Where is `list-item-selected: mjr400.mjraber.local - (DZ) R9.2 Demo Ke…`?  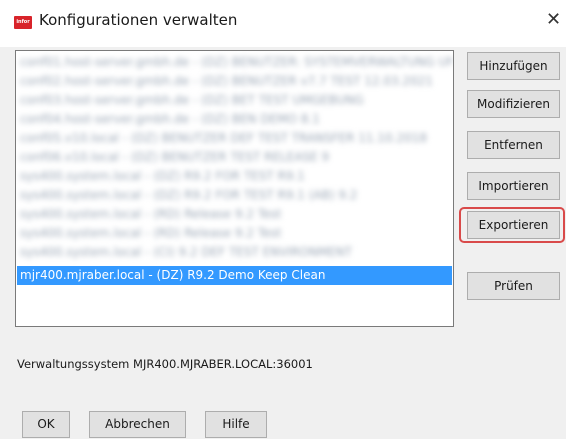
list-item-selected: mjr400.mjraber.local - (DZ) R9.2 Demo Ke… is located at coordinates (234, 275).